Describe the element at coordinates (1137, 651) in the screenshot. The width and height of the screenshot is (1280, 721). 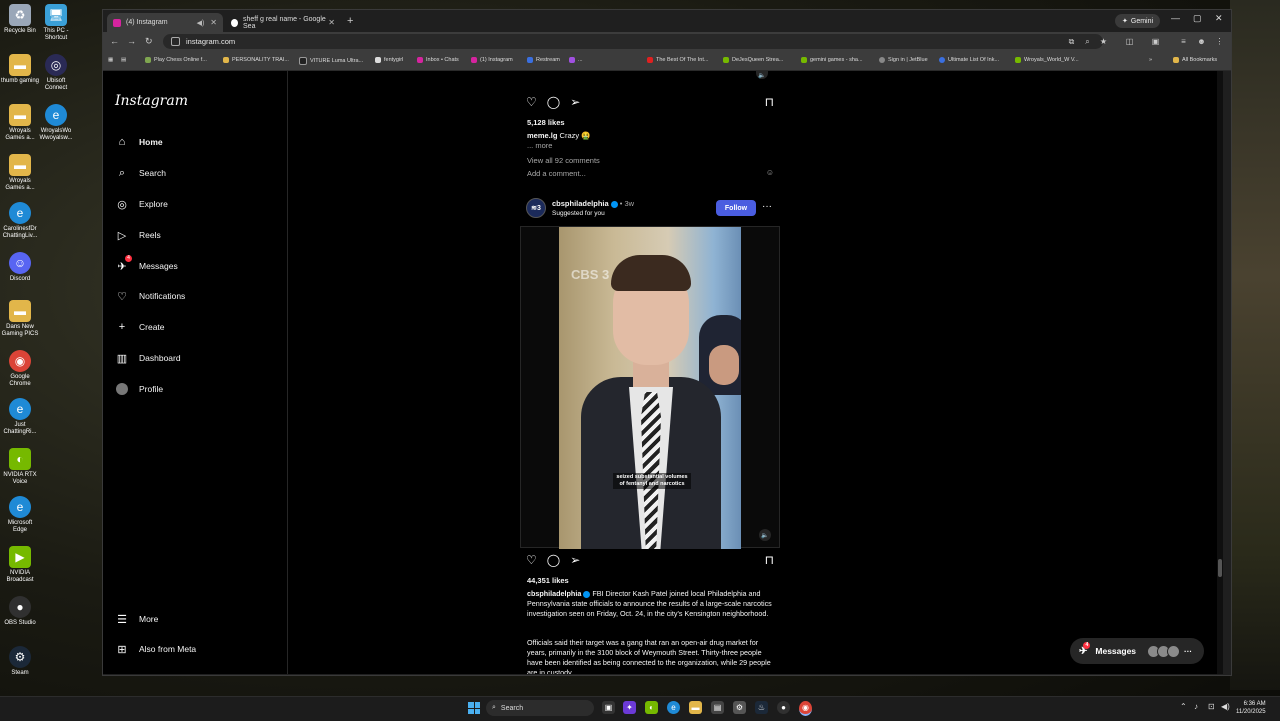
I see `messages-pill: ✈ 4 Messages ···` at that location.